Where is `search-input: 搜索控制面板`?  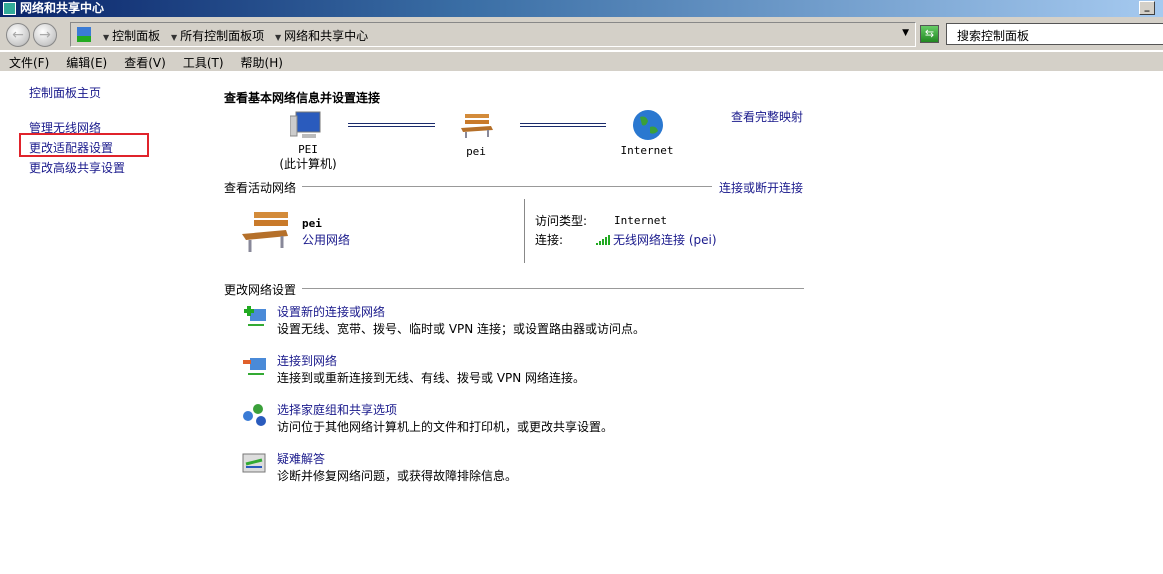
search-input: 搜索控制面板 is located at coordinates (1054, 34).